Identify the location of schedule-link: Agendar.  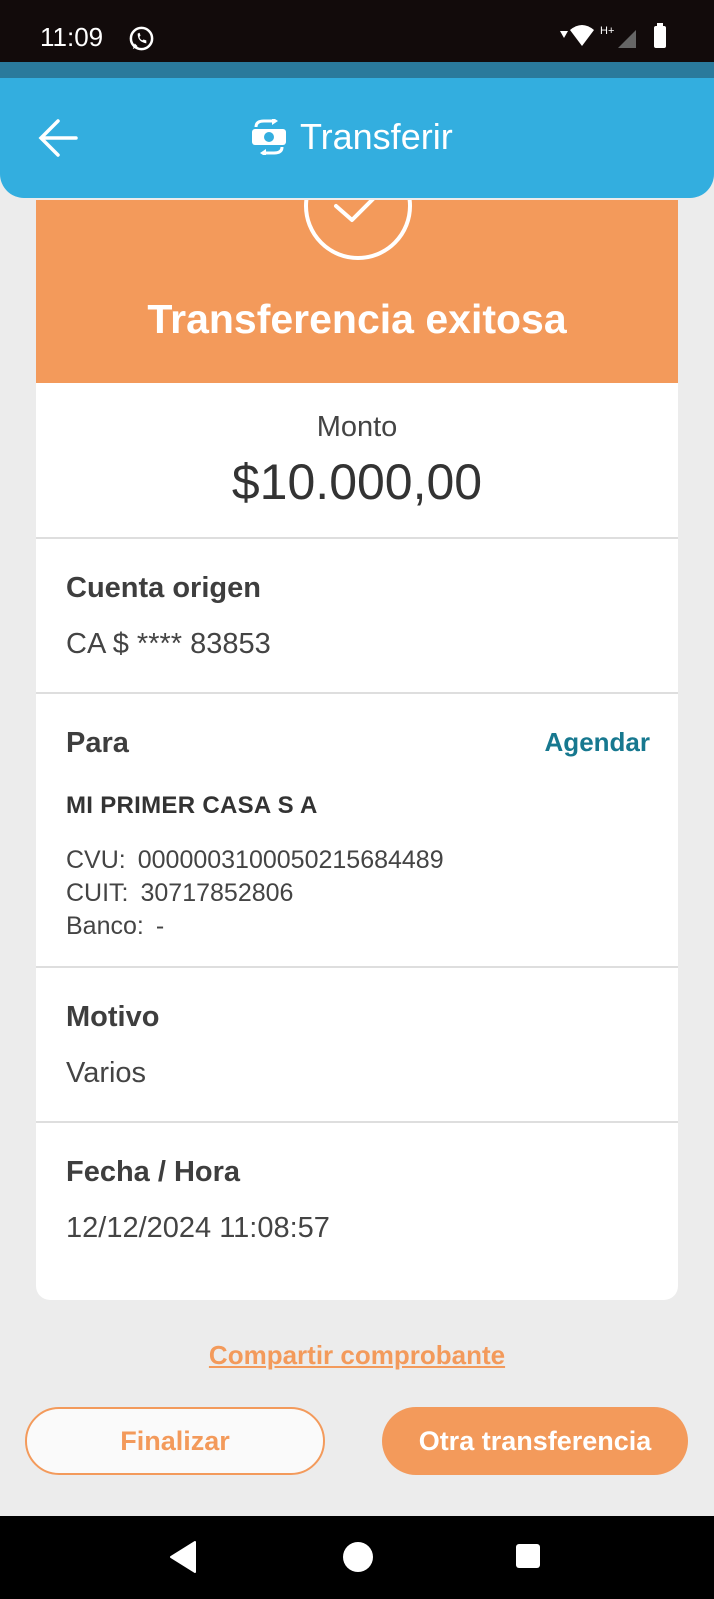
(597, 742).